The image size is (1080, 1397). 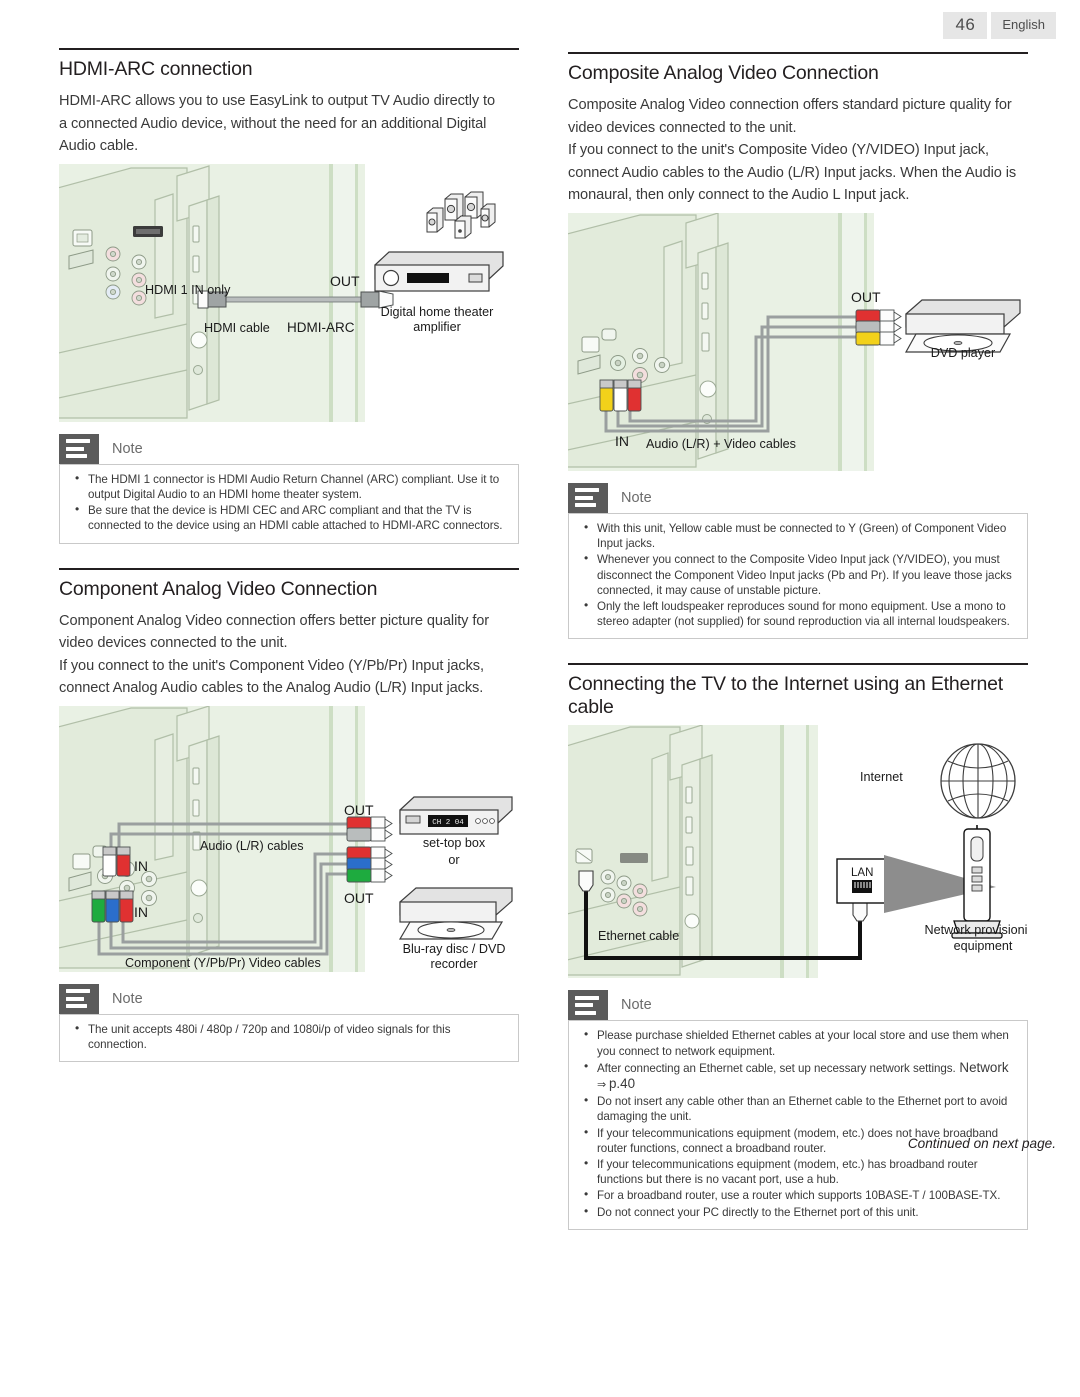 What do you see at coordinates (218, 588) in the screenshot?
I see `page-title-component: Component Analog Video Connection` at bounding box center [218, 588].